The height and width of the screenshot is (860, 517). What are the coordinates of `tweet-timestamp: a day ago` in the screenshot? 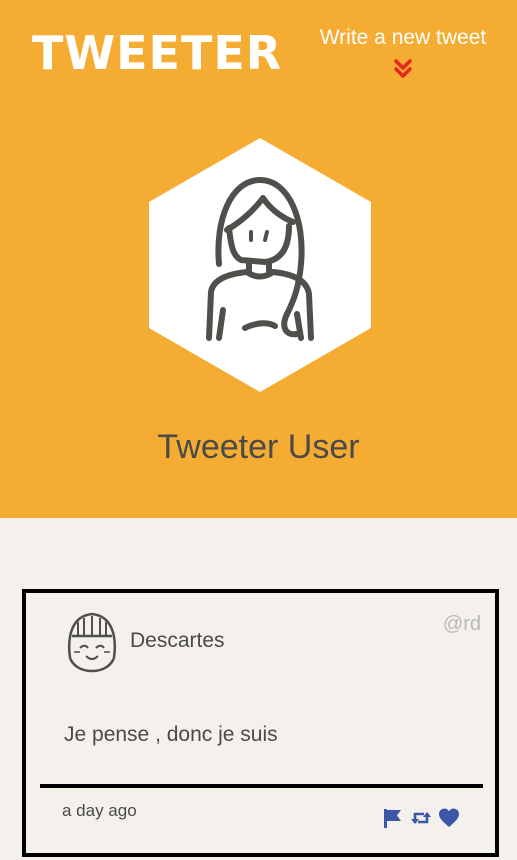 It's located at (99, 810).